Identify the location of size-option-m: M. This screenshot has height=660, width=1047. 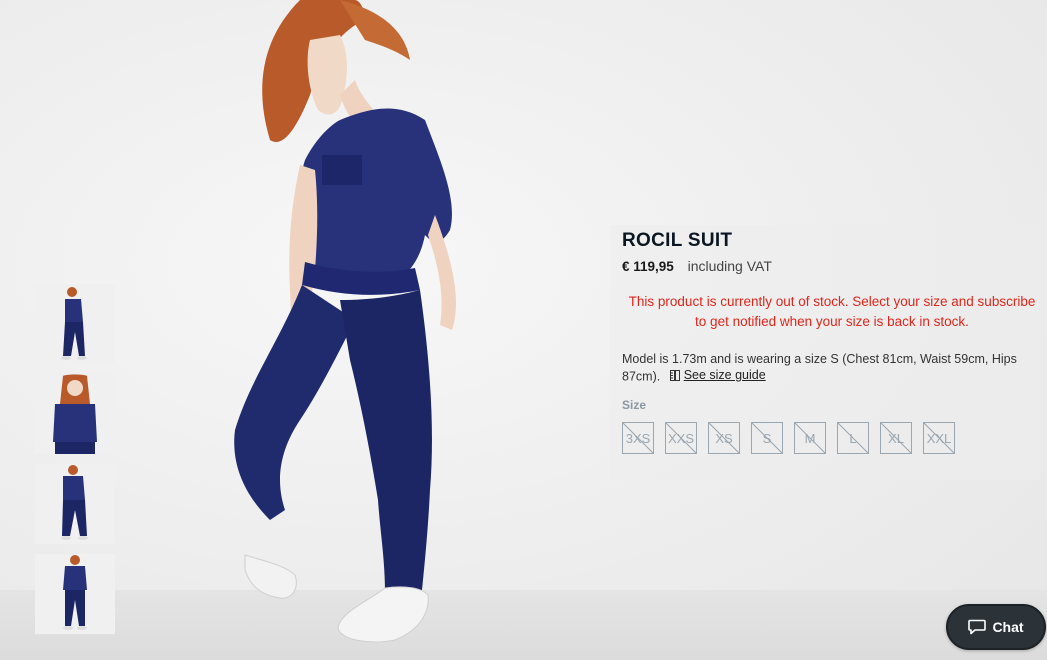
(810, 438).